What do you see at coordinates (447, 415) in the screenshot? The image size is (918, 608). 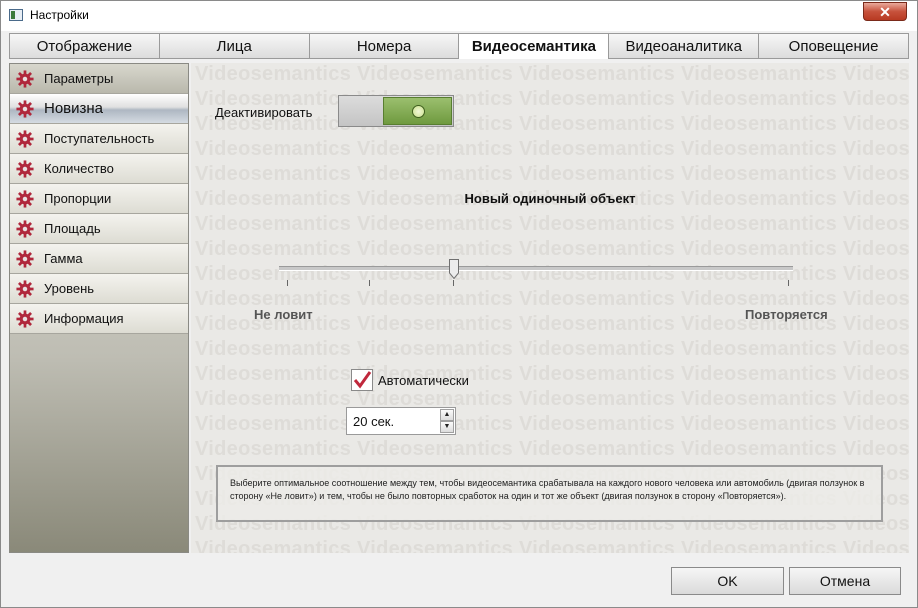 I see `spin-up-icon: ▲` at bounding box center [447, 415].